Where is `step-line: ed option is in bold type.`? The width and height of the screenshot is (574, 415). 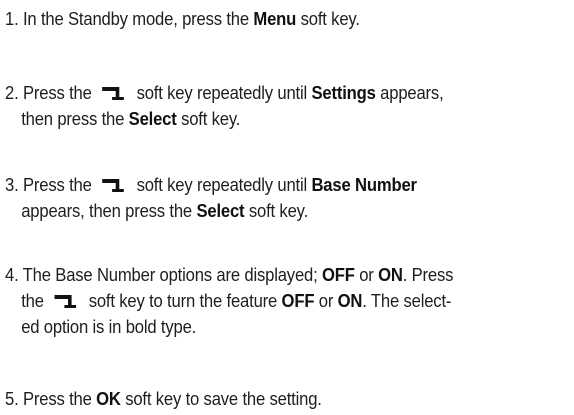 step-line: ed option is in bold type. is located at coordinates (259, 327).